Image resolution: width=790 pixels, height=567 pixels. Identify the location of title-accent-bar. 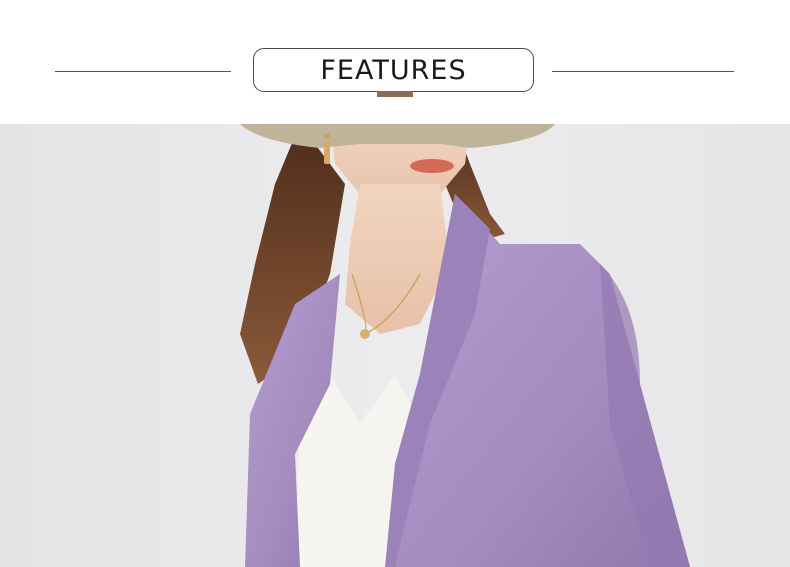
(395, 94).